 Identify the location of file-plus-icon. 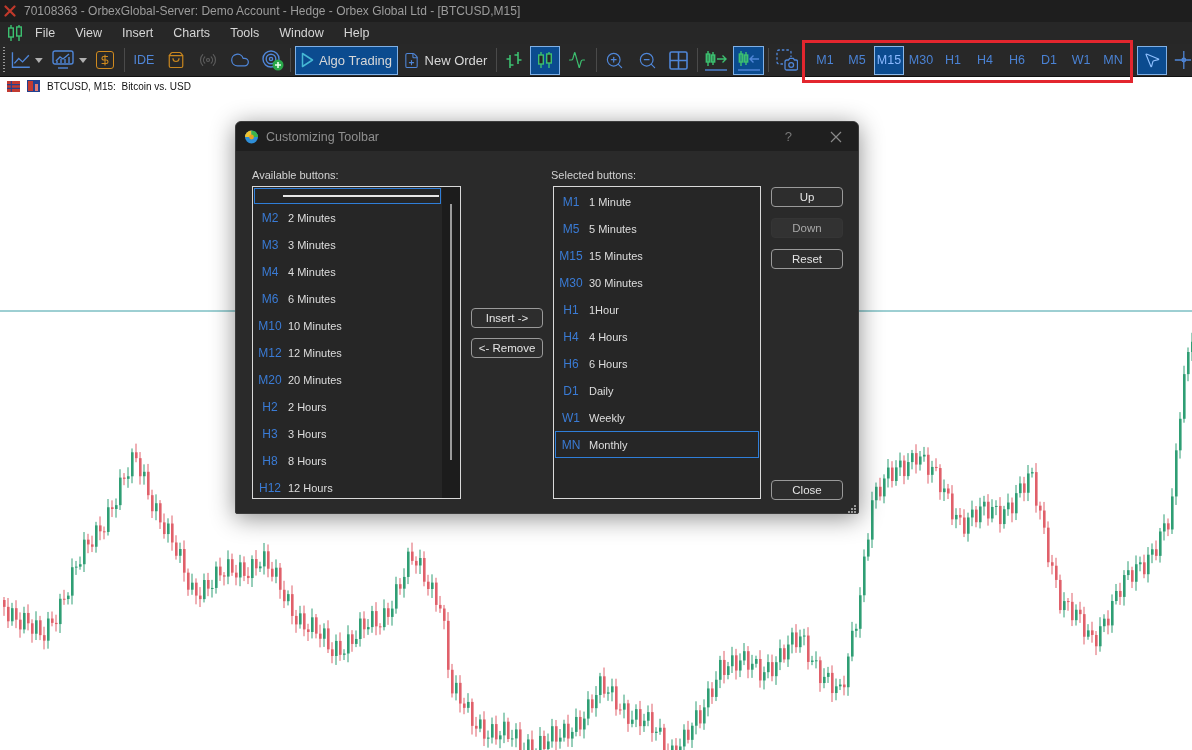
(411, 60).